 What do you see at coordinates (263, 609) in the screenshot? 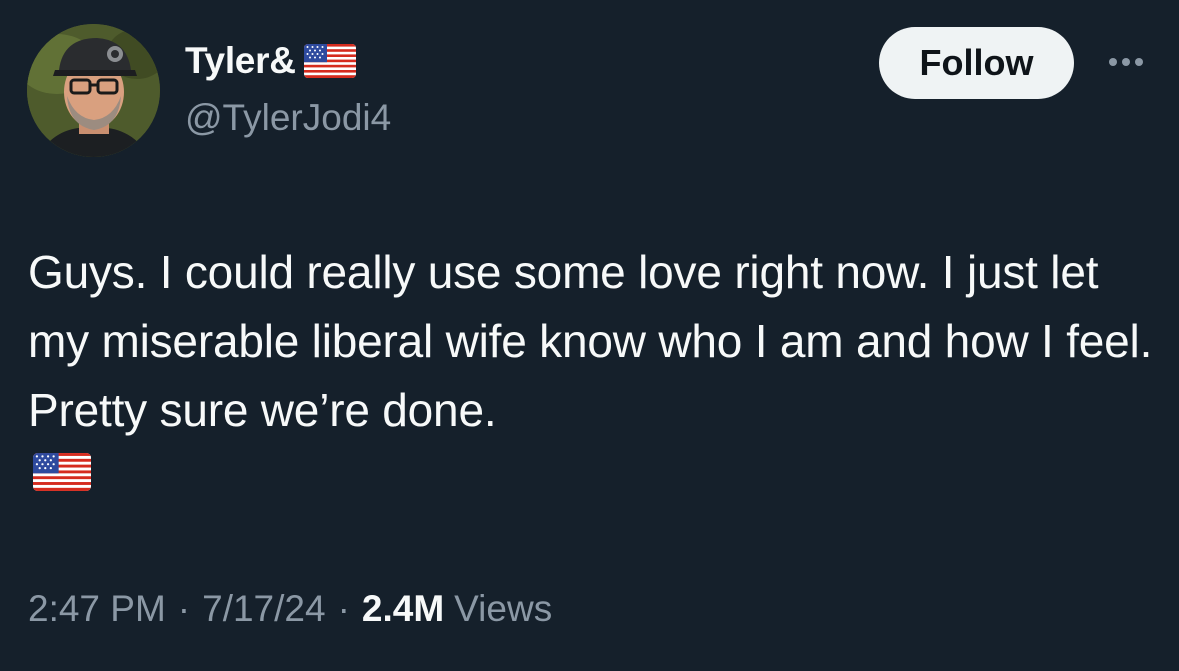
I see `tweet-date: 7/17/24` at bounding box center [263, 609].